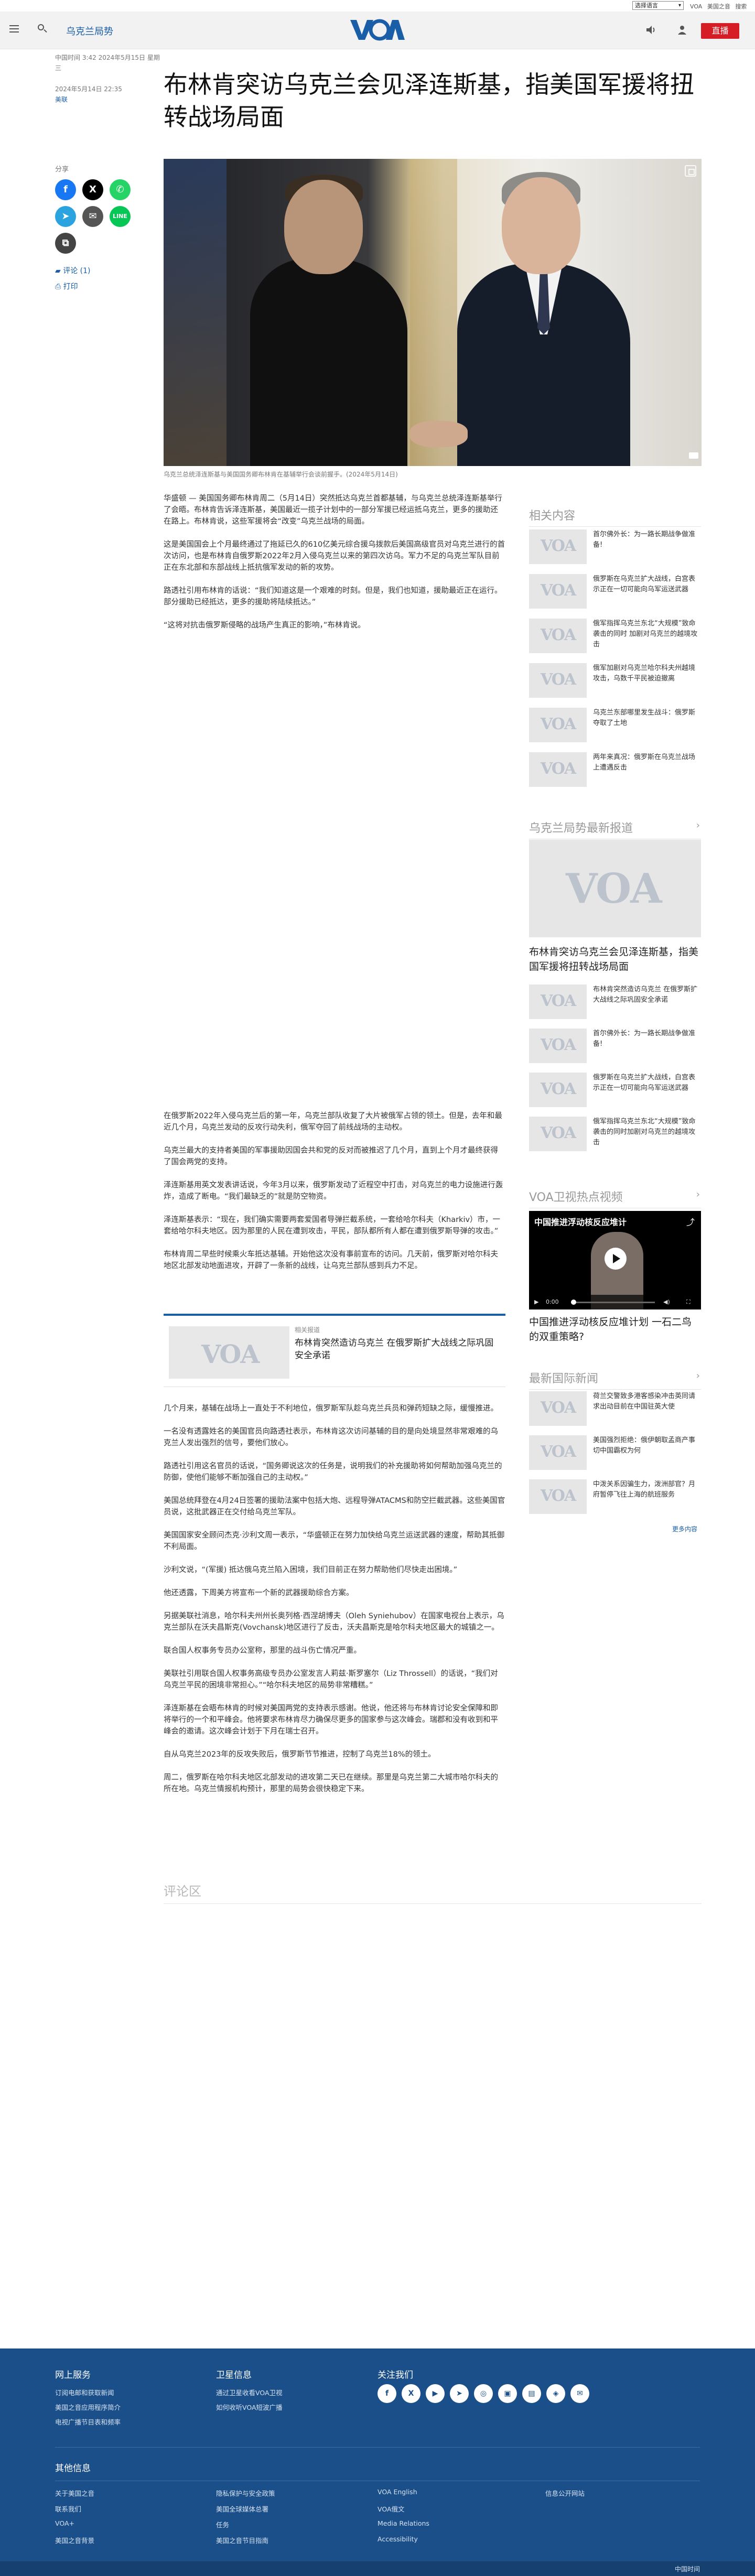 The width and height of the screenshot is (755, 2576). I want to click on footer-link: 美国全球媒体总署, so click(242, 2509).